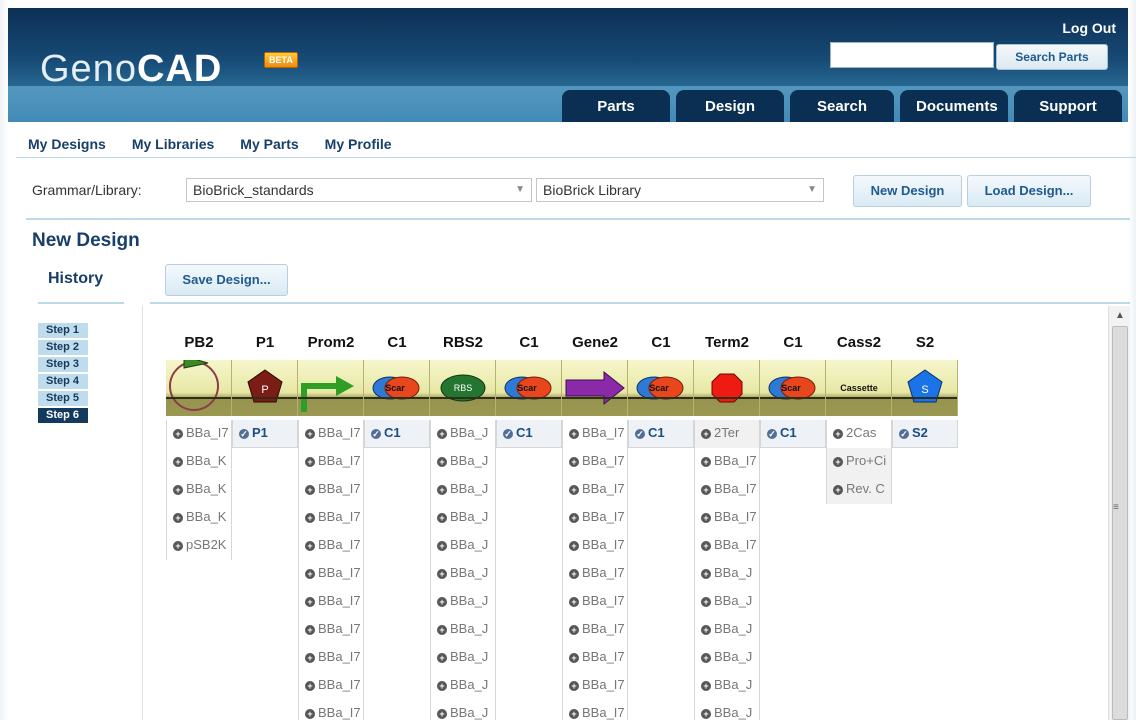  What do you see at coordinates (358, 144) in the screenshot?
I see `subnav-my-profile: My Profile` at bounding box center [358, 144].